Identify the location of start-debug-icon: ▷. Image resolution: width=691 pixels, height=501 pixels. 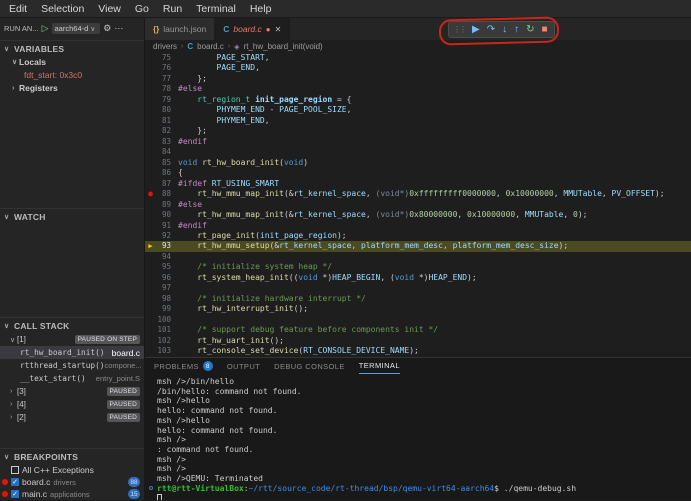
(45, 28).